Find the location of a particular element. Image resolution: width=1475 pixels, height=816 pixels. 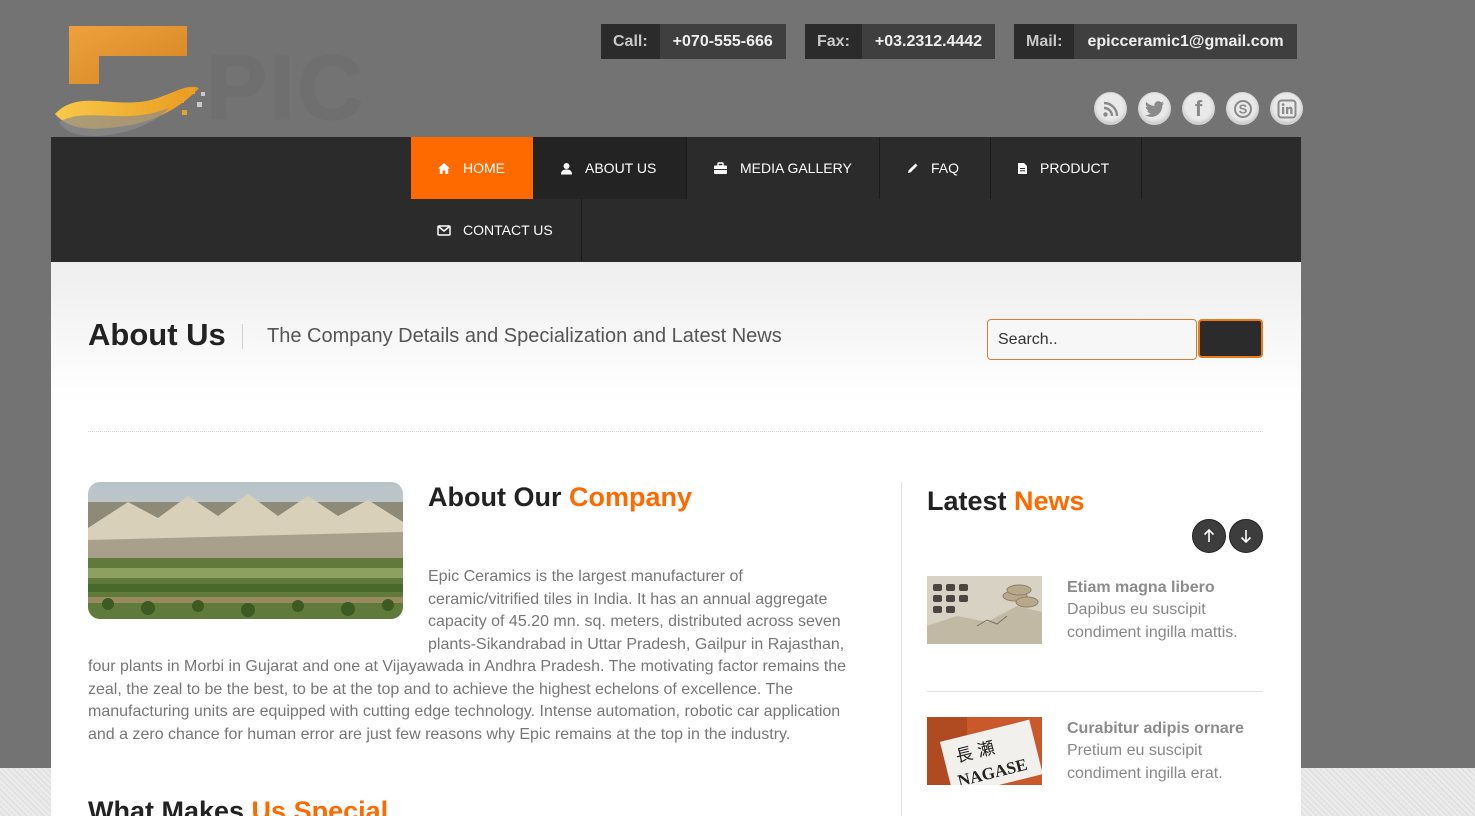

news-heading-accent: News is located at coordinates (1049, 501).